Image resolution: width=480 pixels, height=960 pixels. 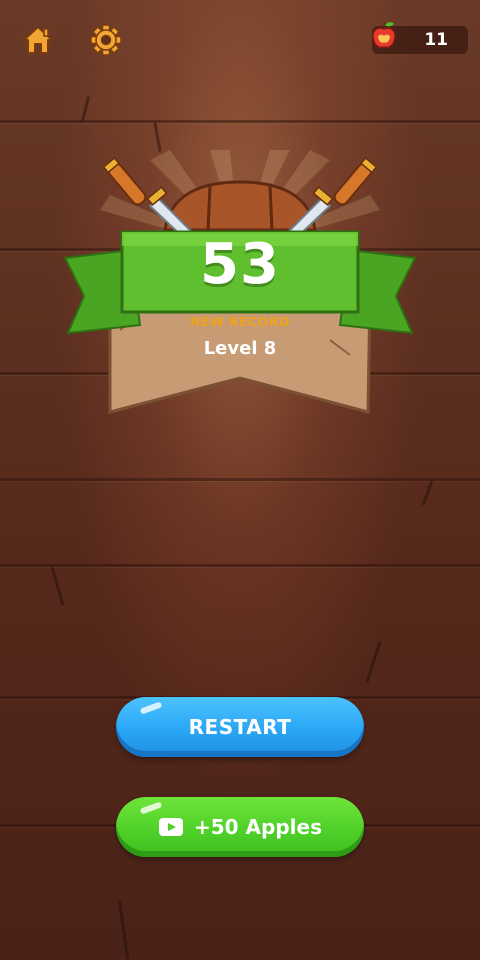 I want to click on video-icon, so click(x=171, y=827).